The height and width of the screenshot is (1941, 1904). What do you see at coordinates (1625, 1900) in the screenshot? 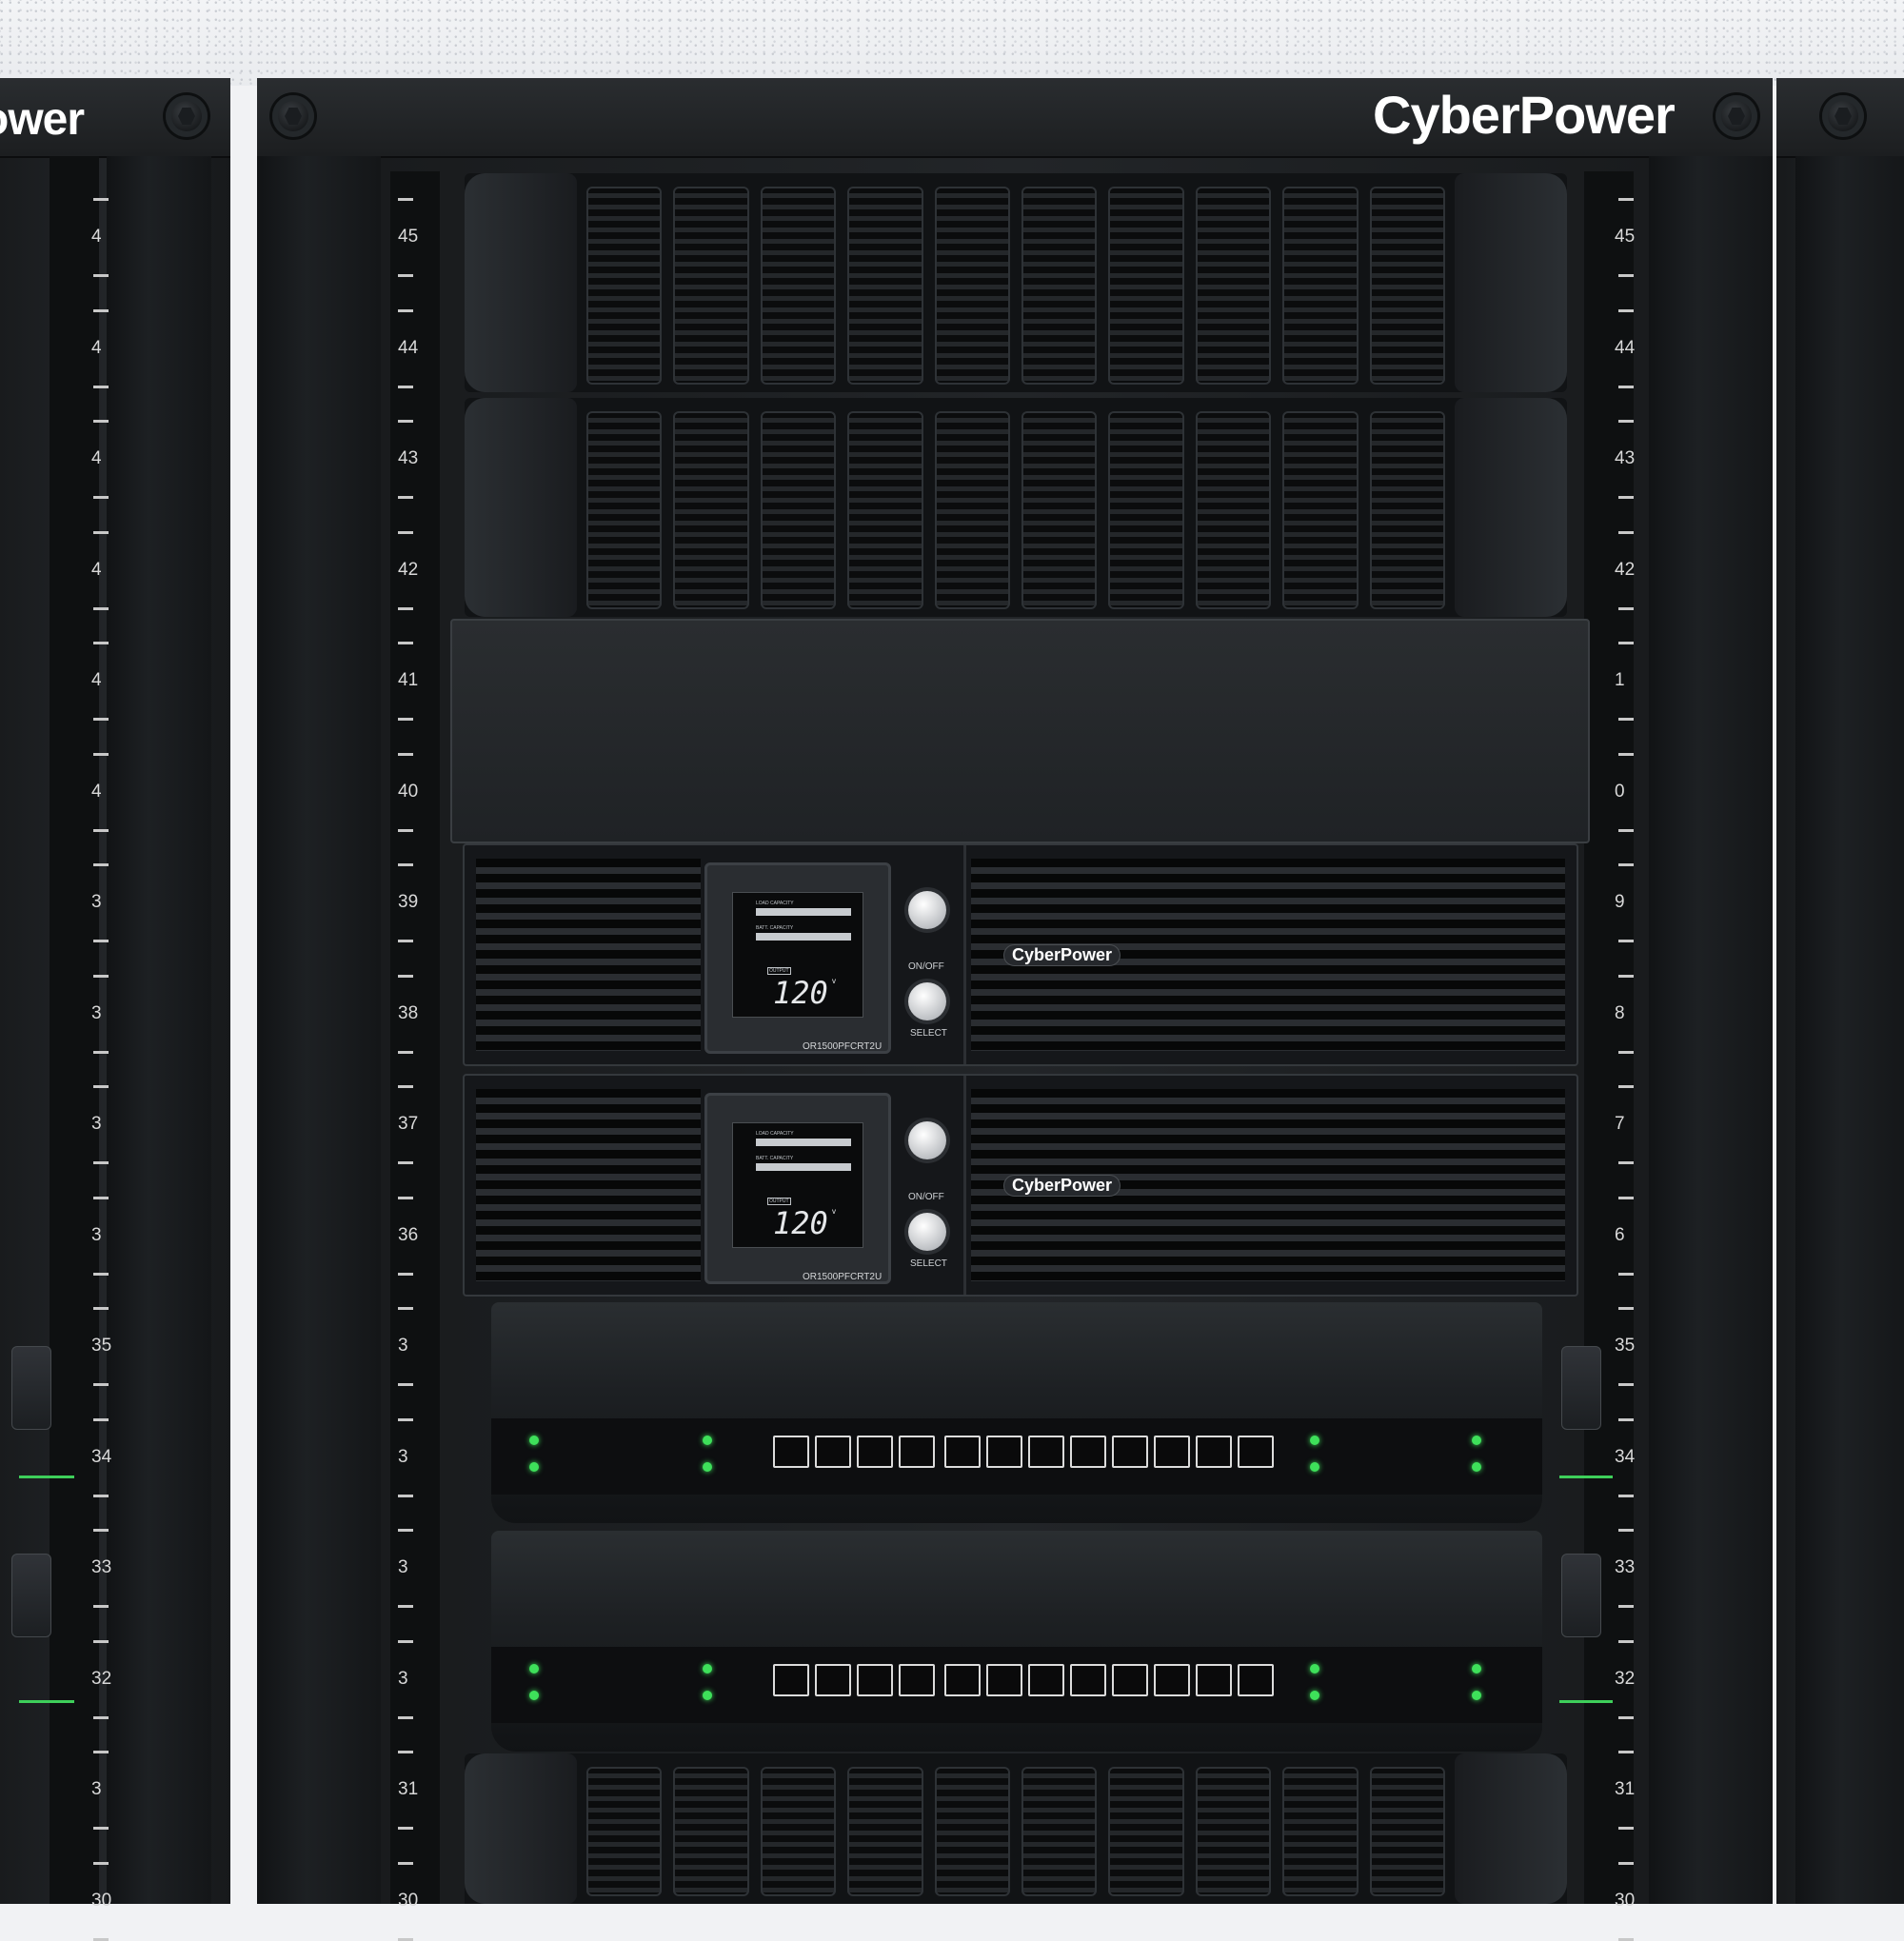
I see `rack-unit-number: 30` at bounding box center [1625, 1900].